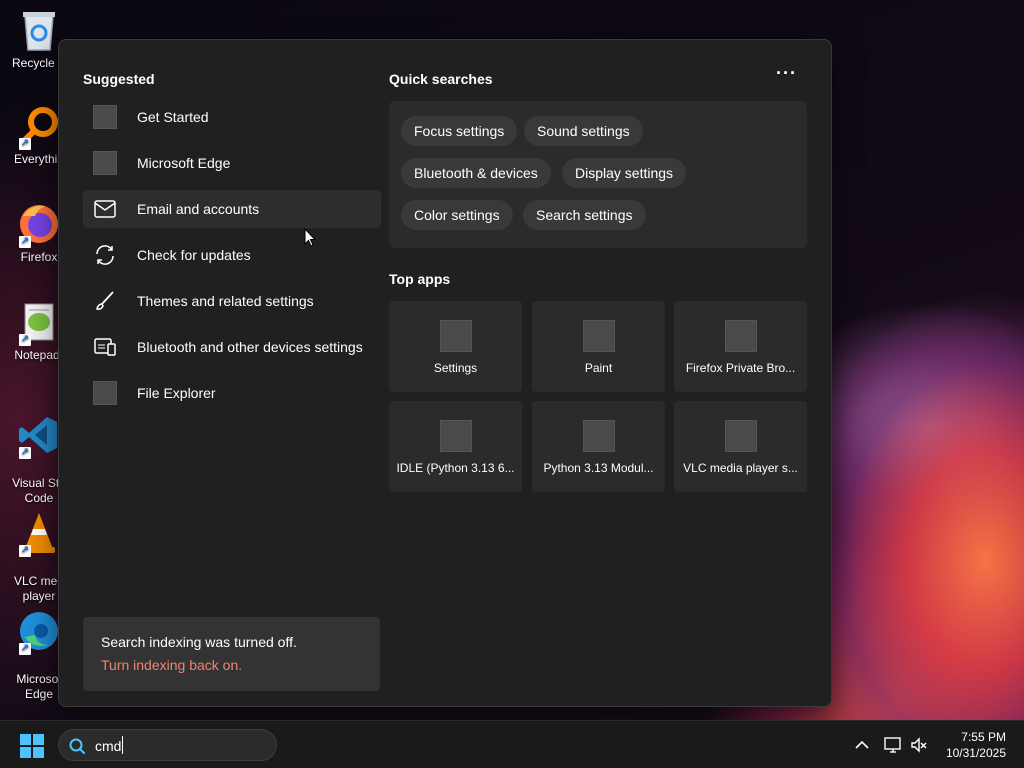 The width and height of the screenshot is (1024, 768). Describe the element at coordinates (108, 746) in the screenshot. I see `search-query-text: cmd` at that location.